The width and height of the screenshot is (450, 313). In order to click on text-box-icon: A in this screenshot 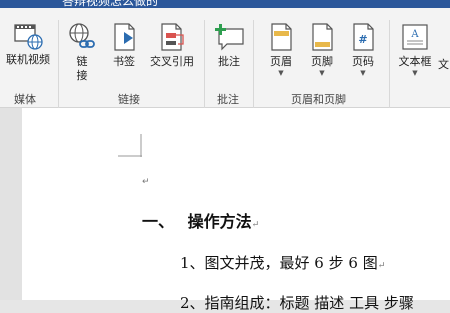, I will do `click(415, 37)`.